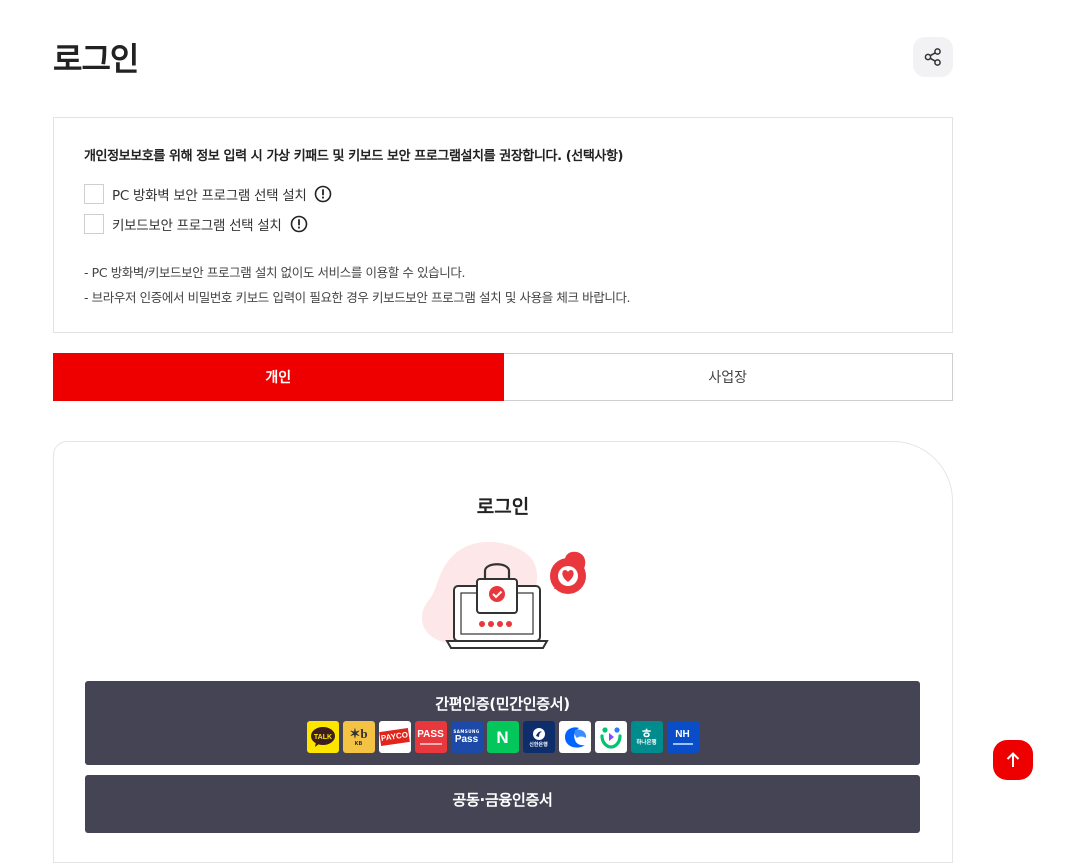 The height and width of the screenshot is (863, 1070). I want to click on keyboard-security-checkbox, so click(94, 224).